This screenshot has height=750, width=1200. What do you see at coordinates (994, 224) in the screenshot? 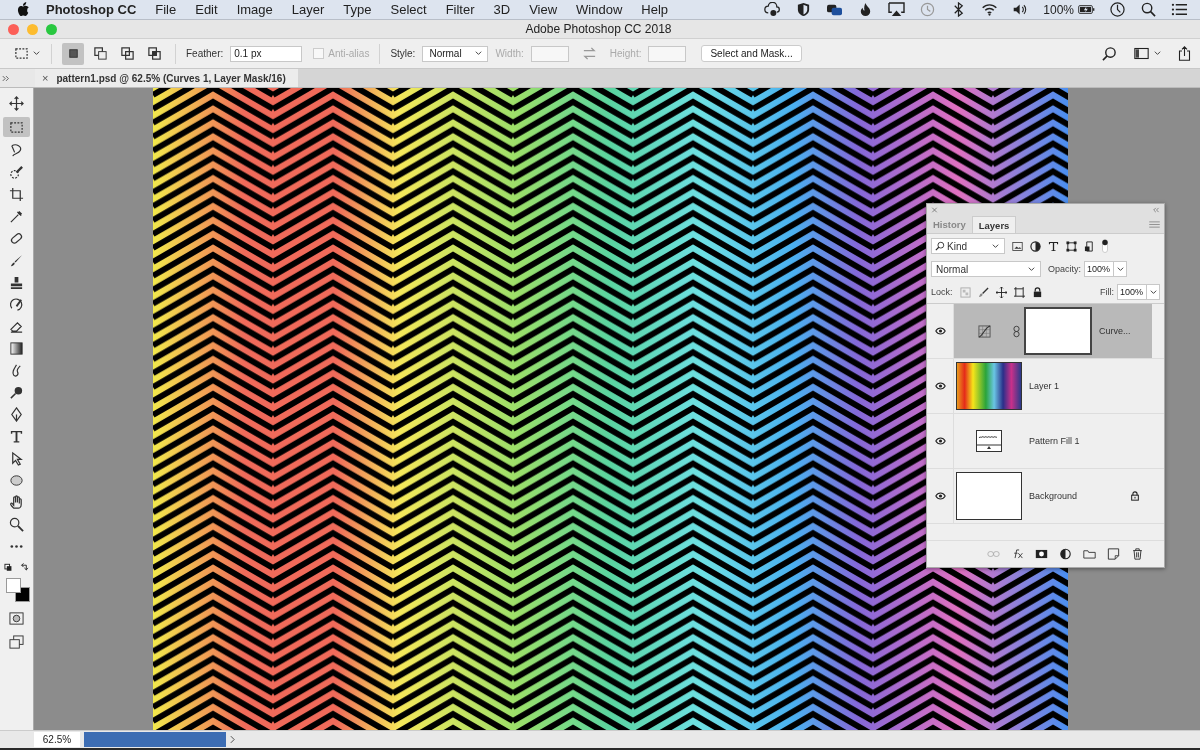
I see `panel-tab: Layers` at bounding box center [994, 224].